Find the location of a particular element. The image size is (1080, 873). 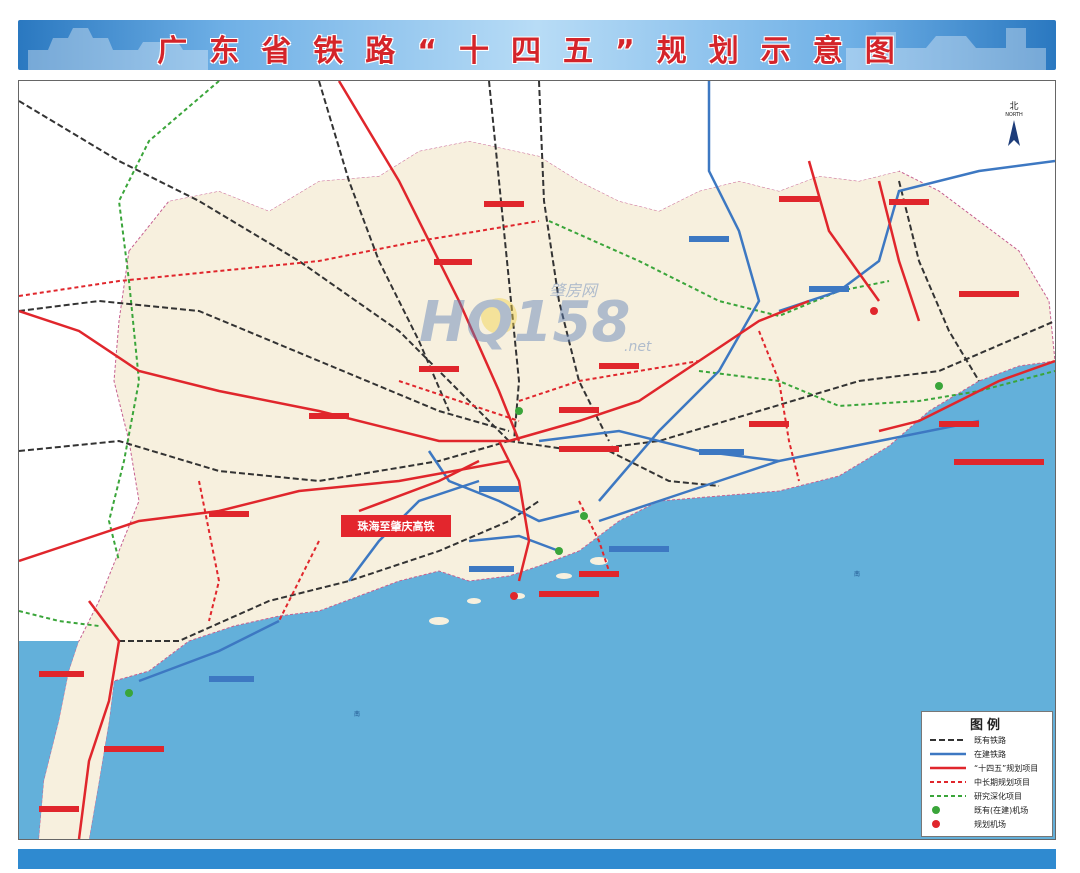

legend-title: 图例 is located at coordinates (986, 725).